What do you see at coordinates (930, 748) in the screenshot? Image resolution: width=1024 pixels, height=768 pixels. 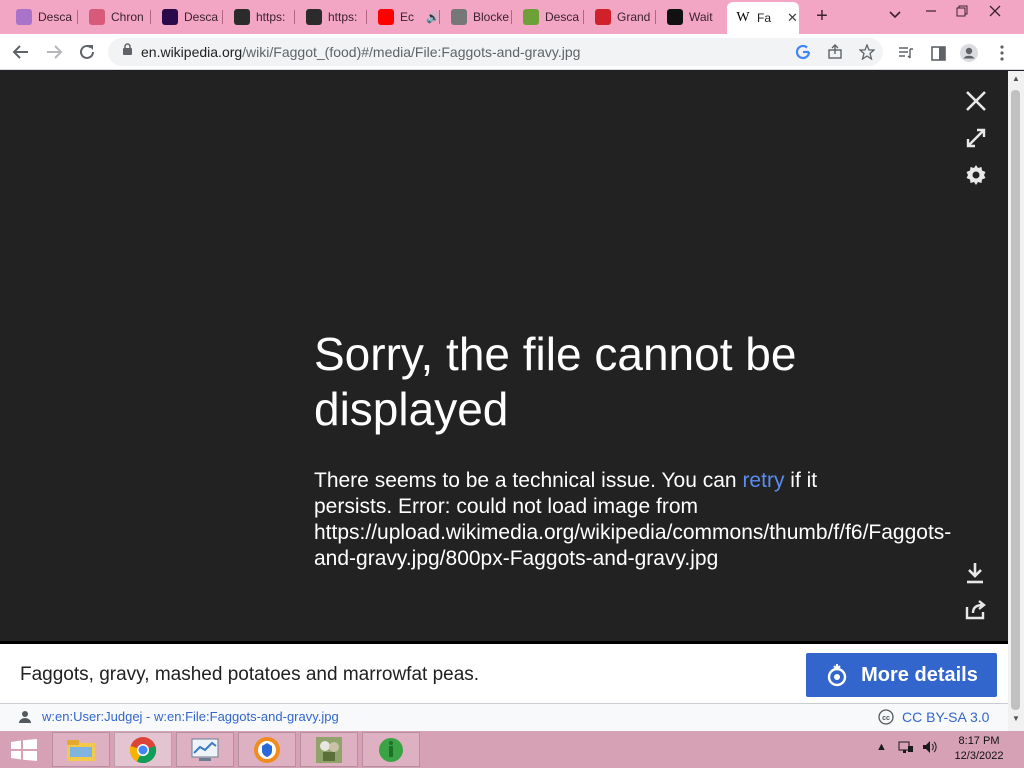 I see `volume-icon` at bounding box center [930, 748].